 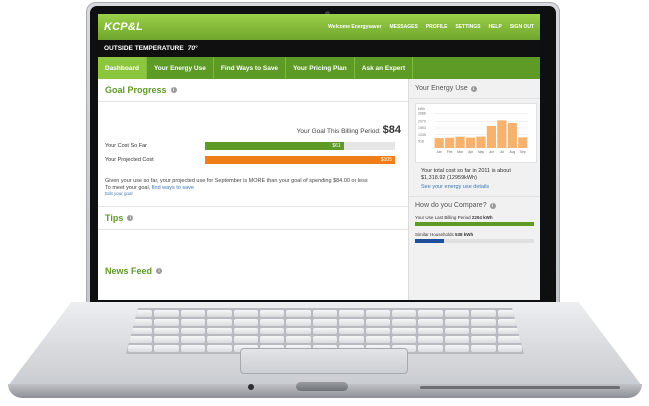 I want to click on tab-your-energy-use: Your Energy Use, so click(x=180, y=68).